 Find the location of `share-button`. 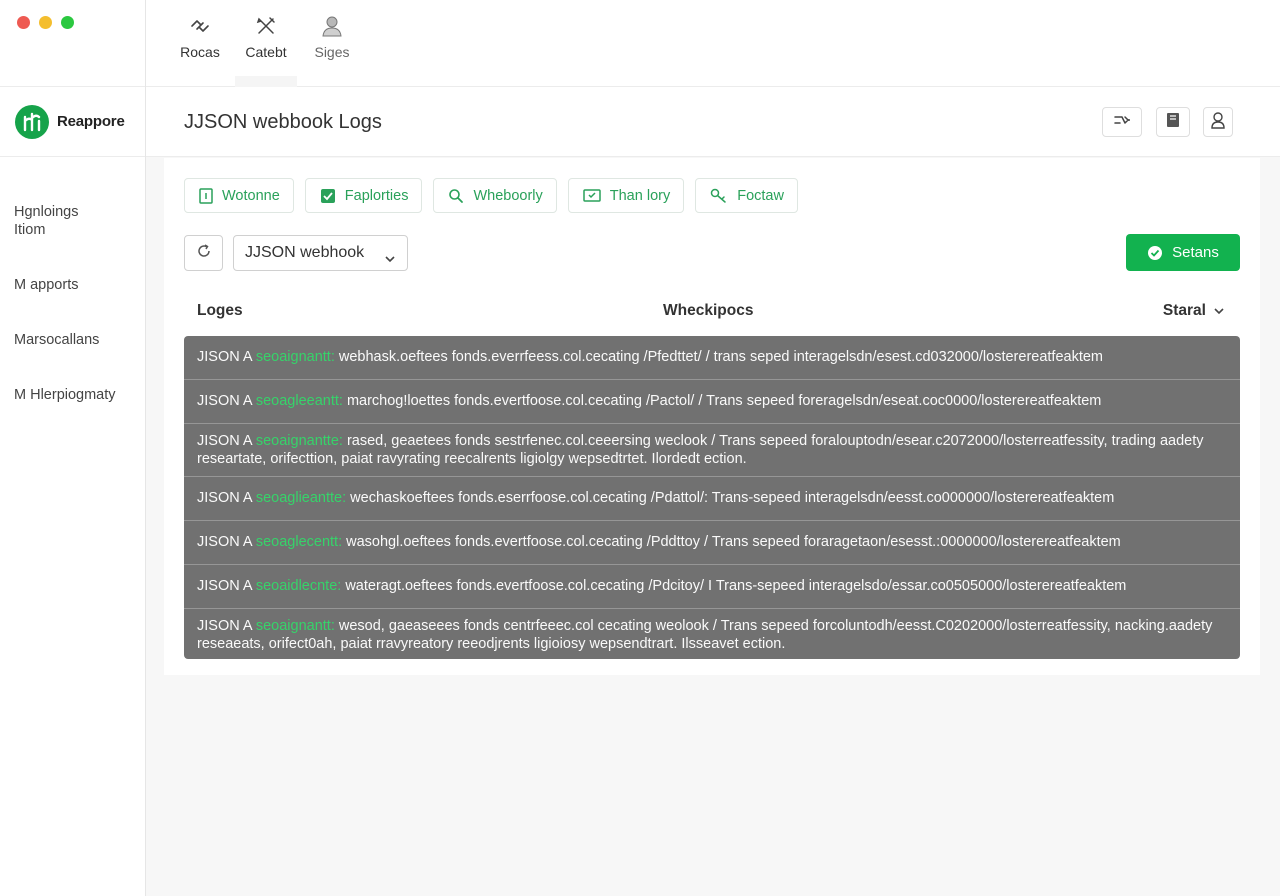

share-button is located at coordinates (1122, 122).